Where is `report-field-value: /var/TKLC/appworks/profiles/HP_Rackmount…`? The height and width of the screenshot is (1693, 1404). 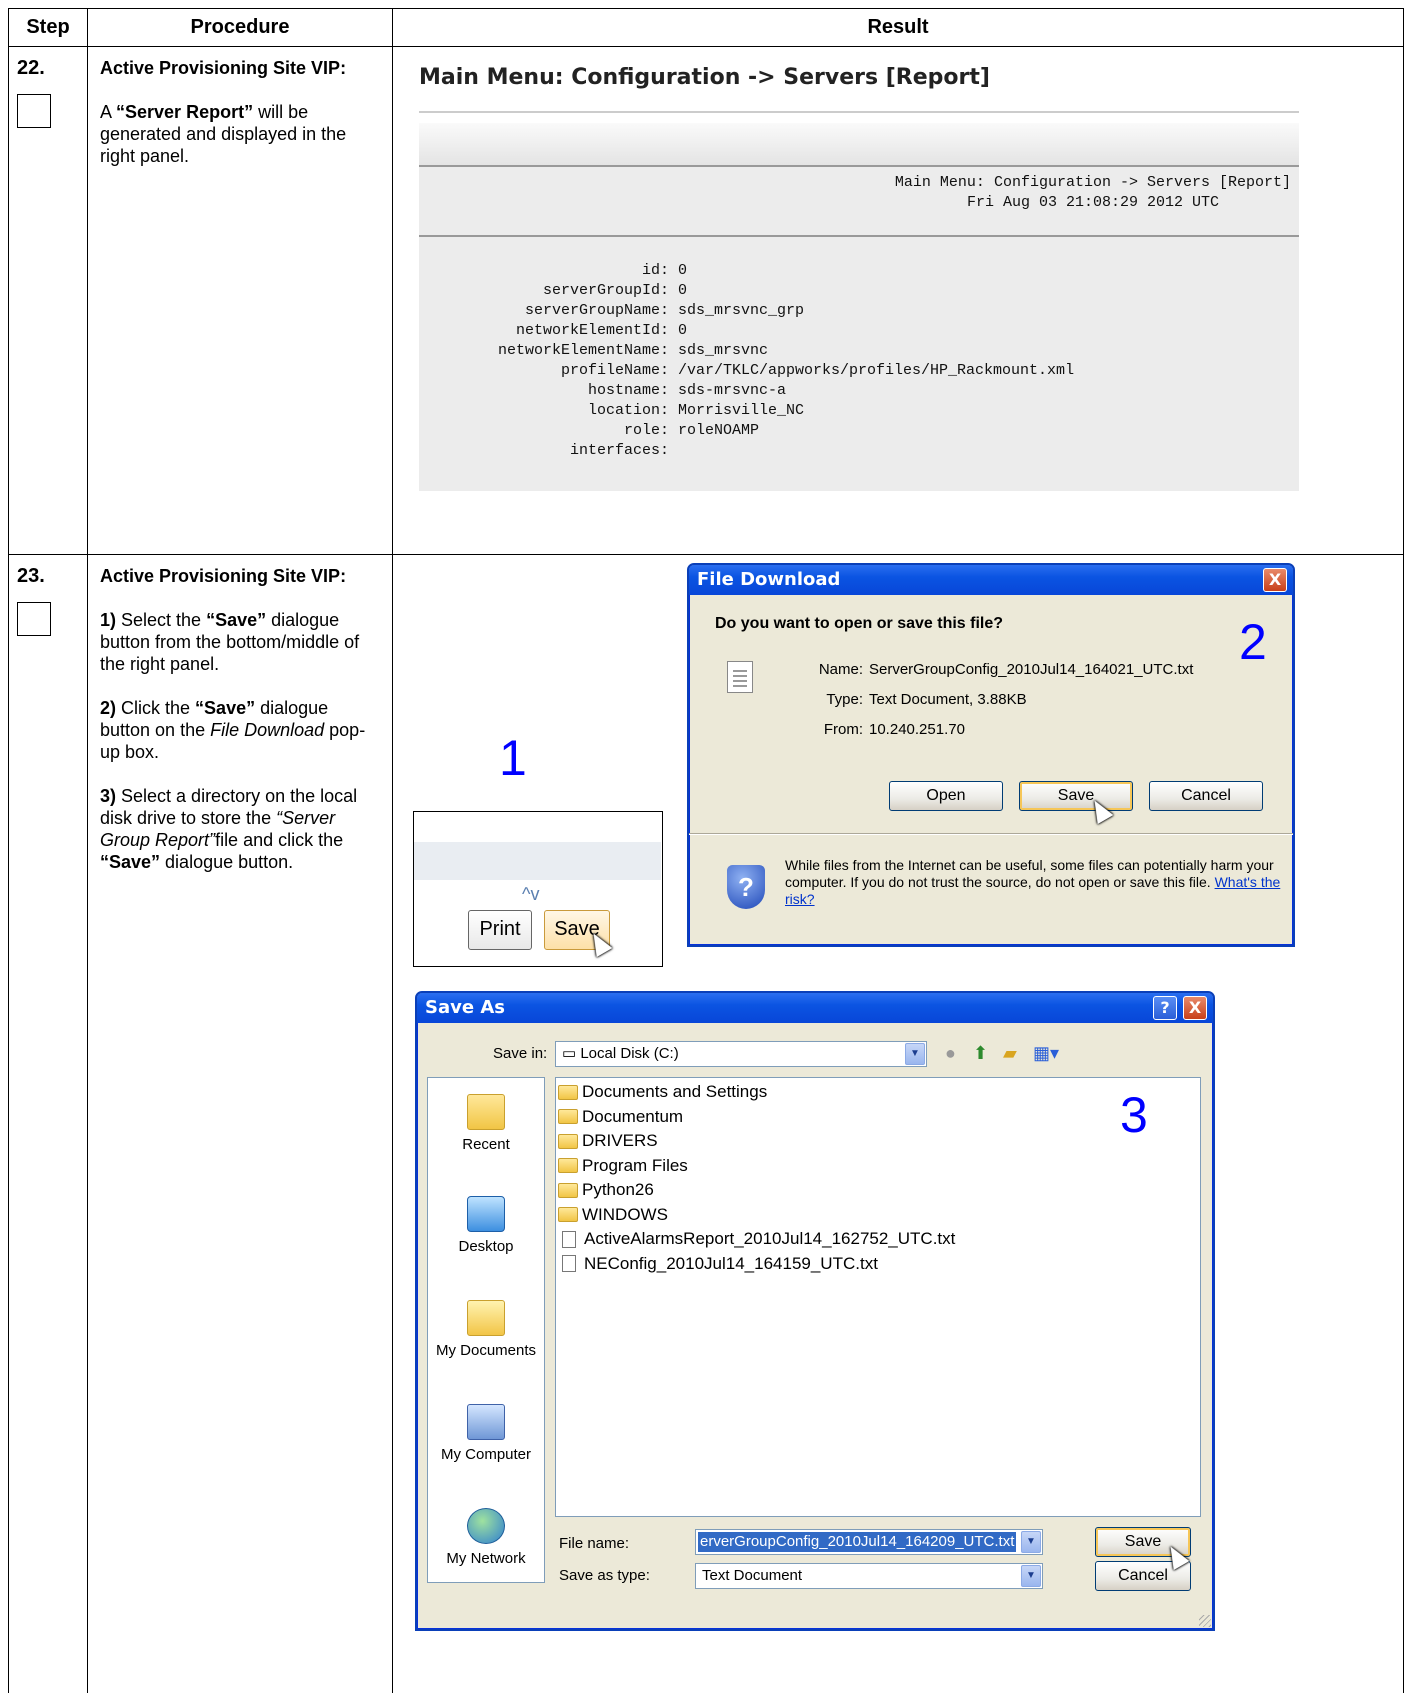 report-field-value: /var/TKLC/appworks/profiles/HP_Rackmount… is located at coordinates (876, 370).